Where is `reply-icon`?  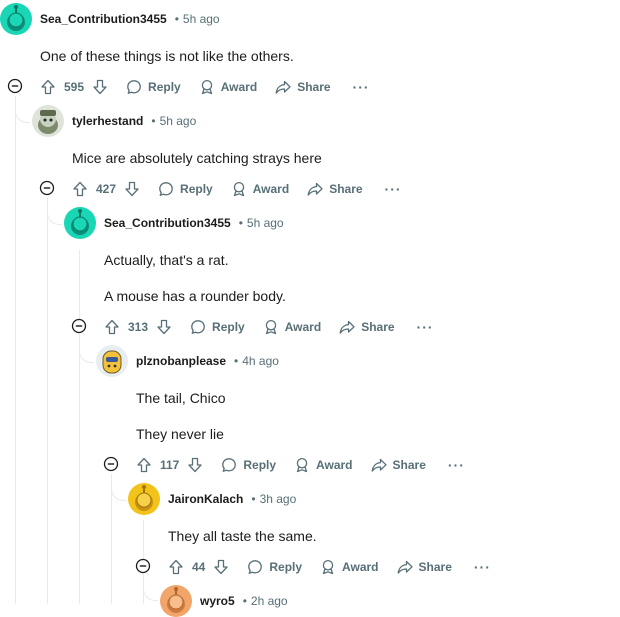 reply-icon is located at coordinates (134, 87).